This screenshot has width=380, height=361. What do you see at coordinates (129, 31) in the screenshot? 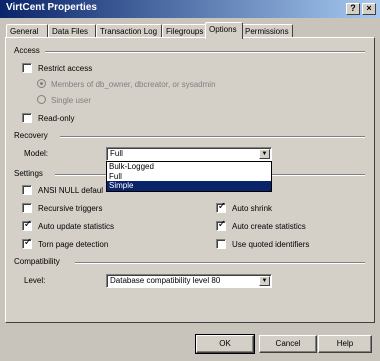
I see `tab-transaction-log: Transaction Log` at bounding box center [129, 31].